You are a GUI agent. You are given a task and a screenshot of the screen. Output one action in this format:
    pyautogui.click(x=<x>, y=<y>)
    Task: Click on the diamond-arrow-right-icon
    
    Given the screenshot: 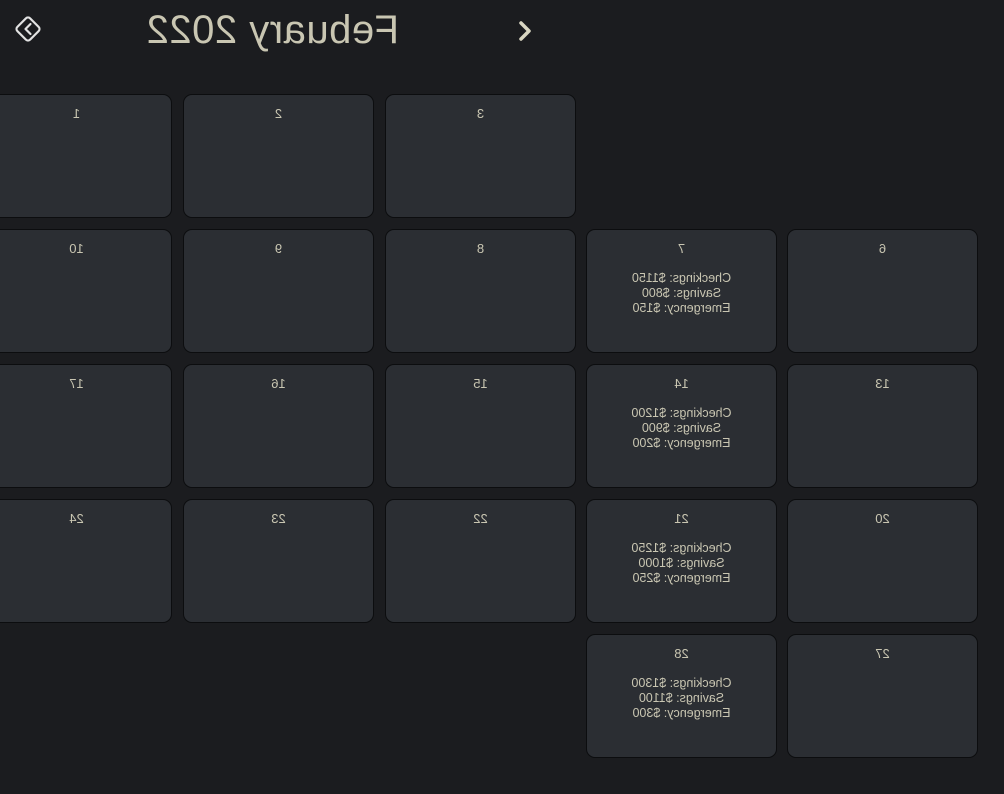 What is the action you would take?
    pyautogui.click(x=28, y=29)
    